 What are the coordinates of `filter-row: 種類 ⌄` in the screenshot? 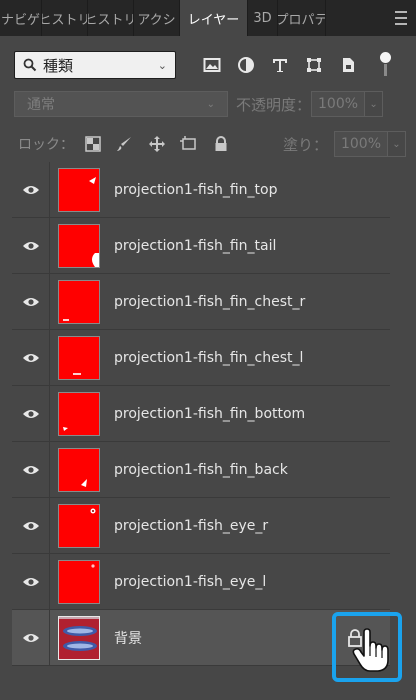 It's located at (210, 65).